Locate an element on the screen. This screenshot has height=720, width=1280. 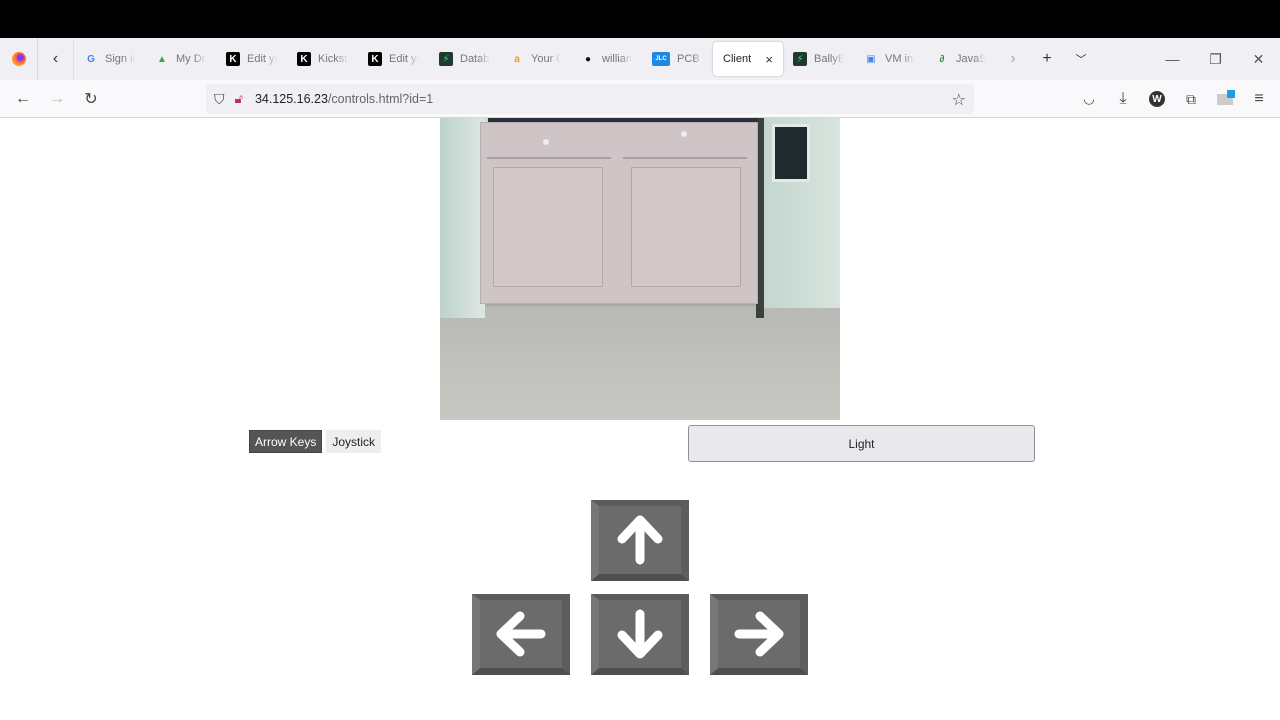
browser-tab: ● william is located at coordinates (606, 59).